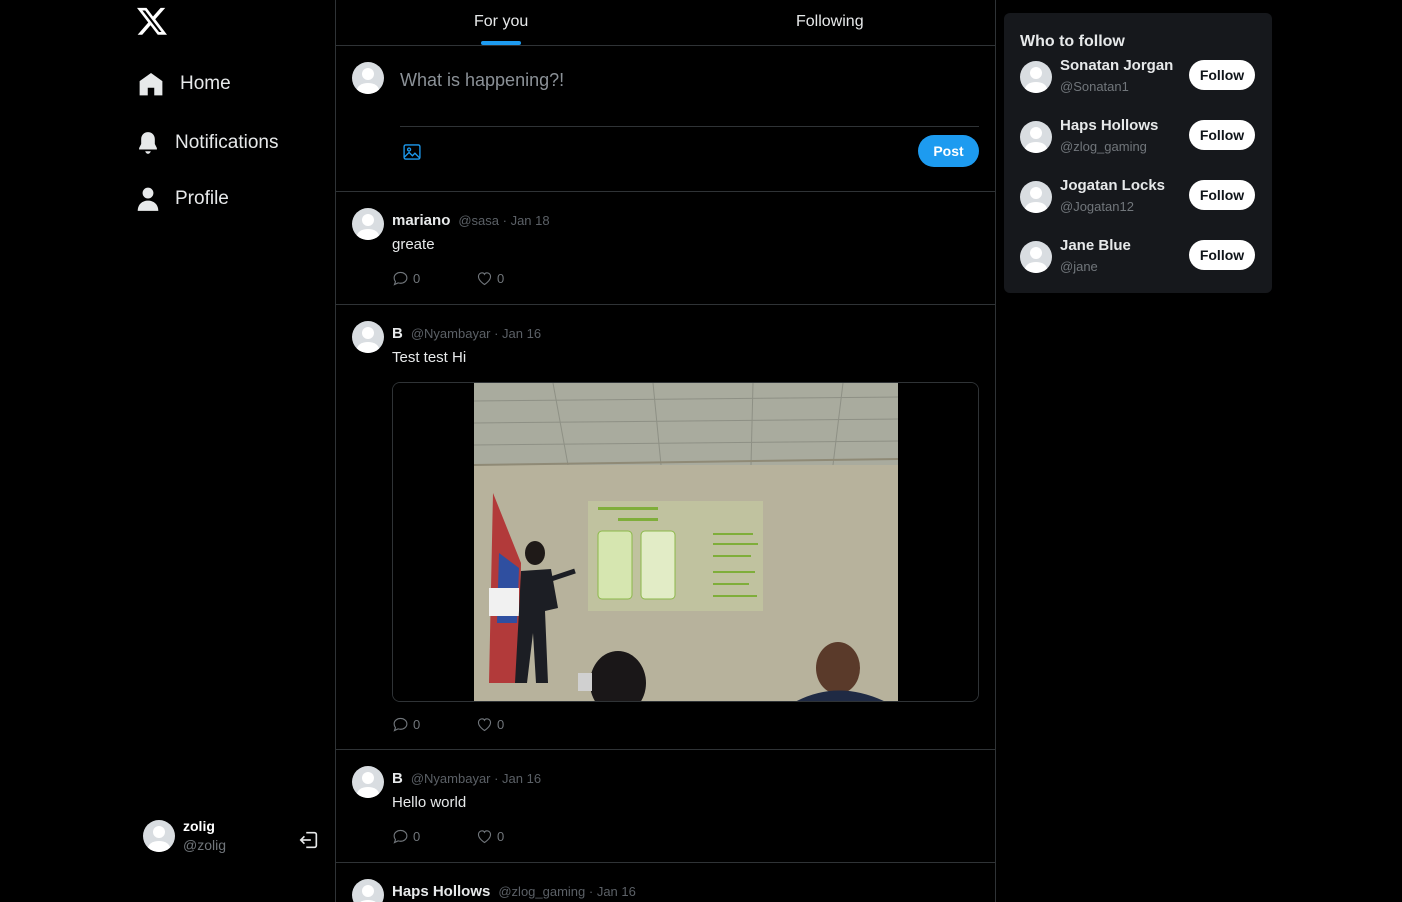  What do you see at coordinates (666, 119) in the screenshot?
I see `post-composer: Post` at bounding box center [666, 119].